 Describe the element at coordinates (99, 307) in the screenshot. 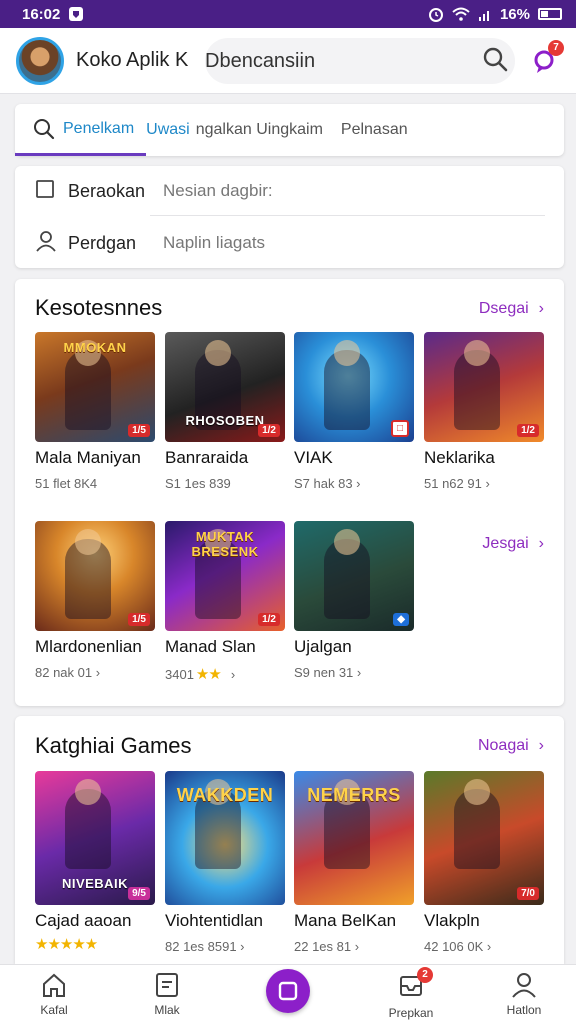

I see `section-title: Kesotesnnes` at that location.